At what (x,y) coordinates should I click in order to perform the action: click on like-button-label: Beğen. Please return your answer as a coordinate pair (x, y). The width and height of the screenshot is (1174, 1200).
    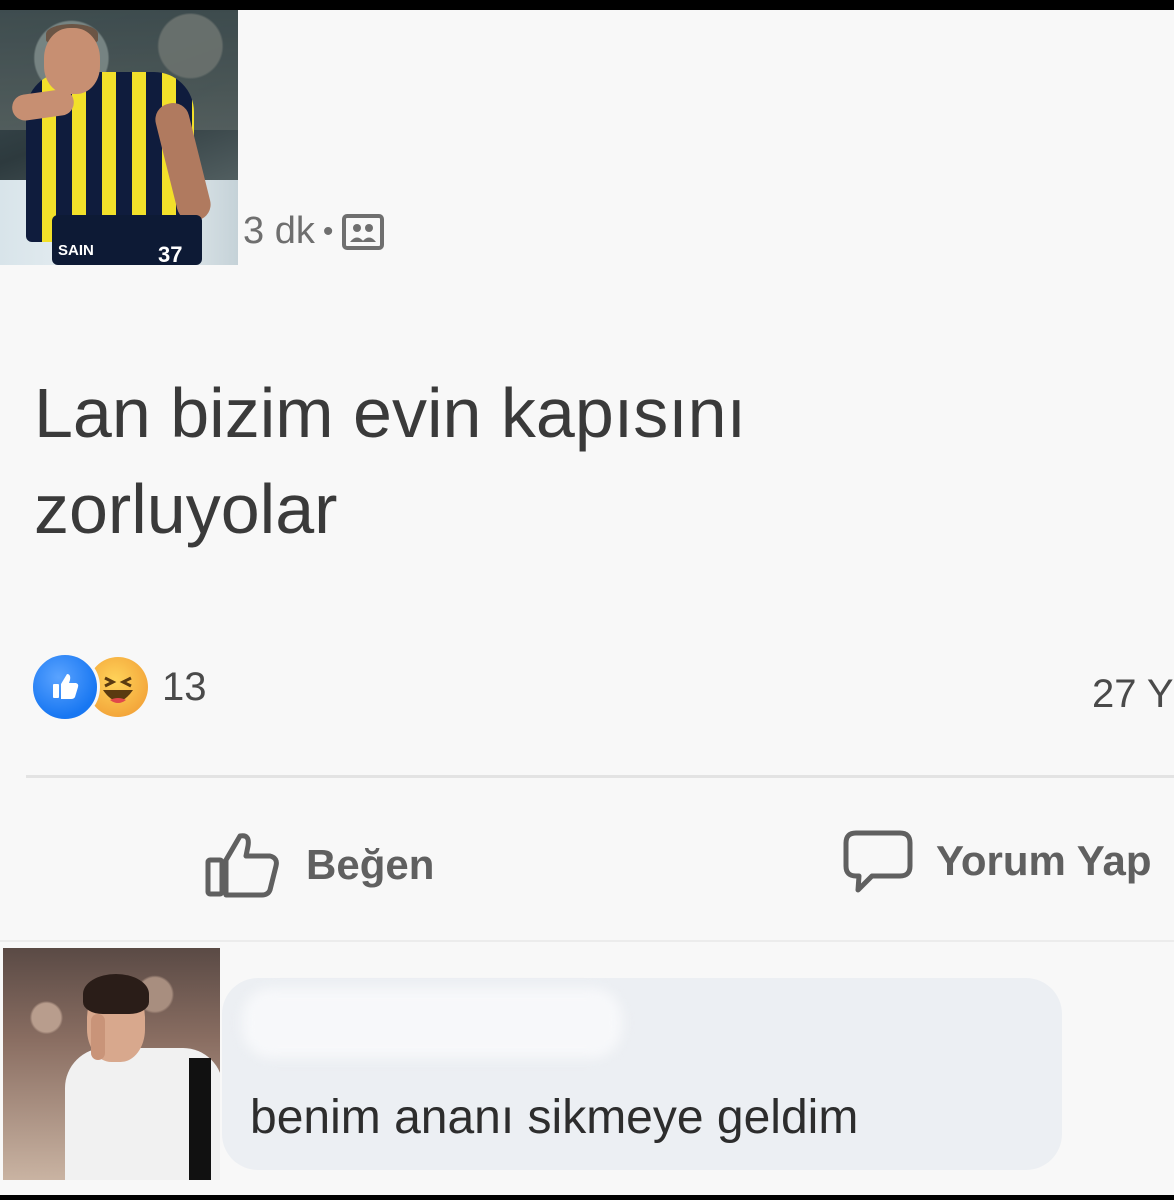
    Looking at the image, I should click on (370, 864).